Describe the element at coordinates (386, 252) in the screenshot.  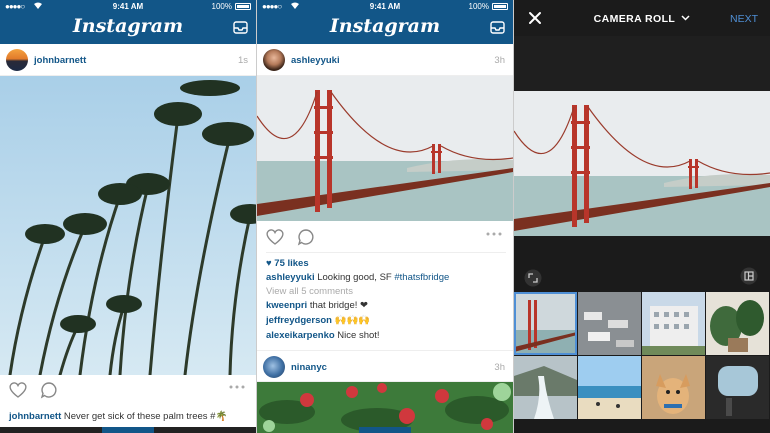
I see `actions-divider` at that location.